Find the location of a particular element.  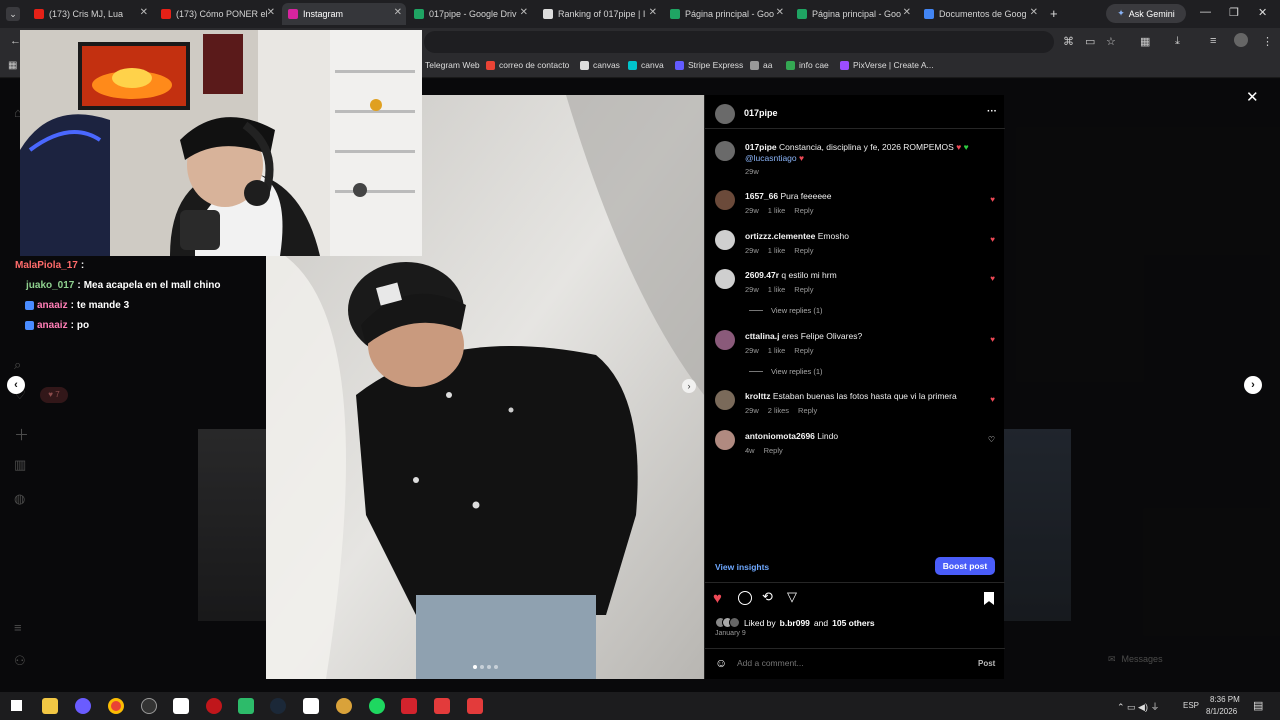

save-icon is located at coordinates (989, 598).